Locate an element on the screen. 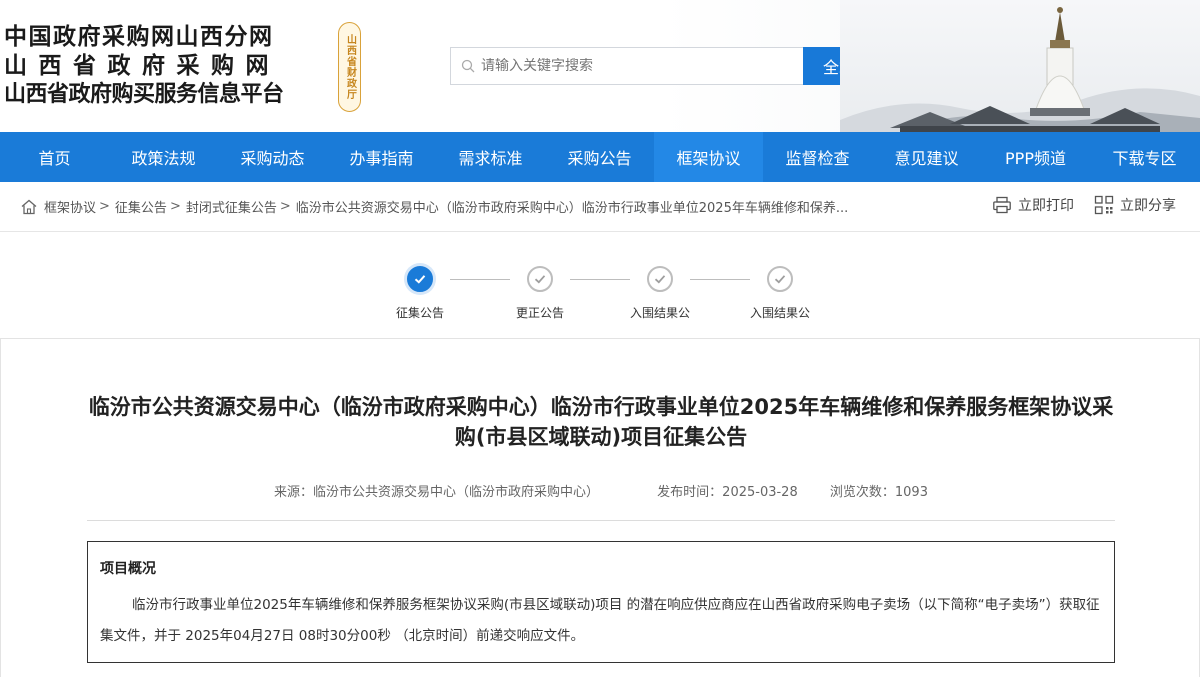 The image size is (1200, 677). qr-code-icon is located at coordinates (1104, 205).